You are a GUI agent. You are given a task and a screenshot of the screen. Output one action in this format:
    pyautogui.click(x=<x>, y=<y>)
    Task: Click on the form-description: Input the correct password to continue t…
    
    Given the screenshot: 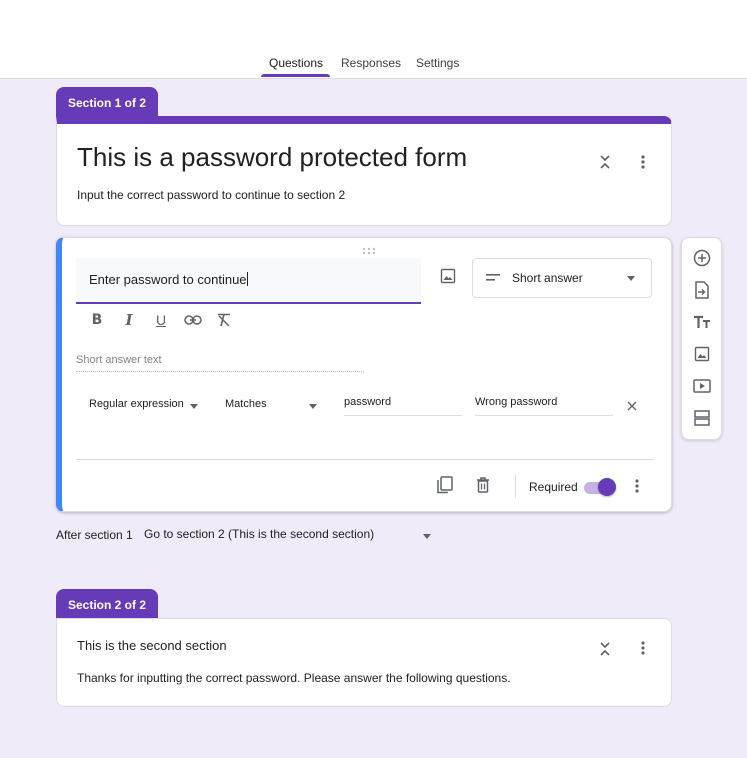 What is the action you would take?
    pyautogui.click(x=211, y=195)
    